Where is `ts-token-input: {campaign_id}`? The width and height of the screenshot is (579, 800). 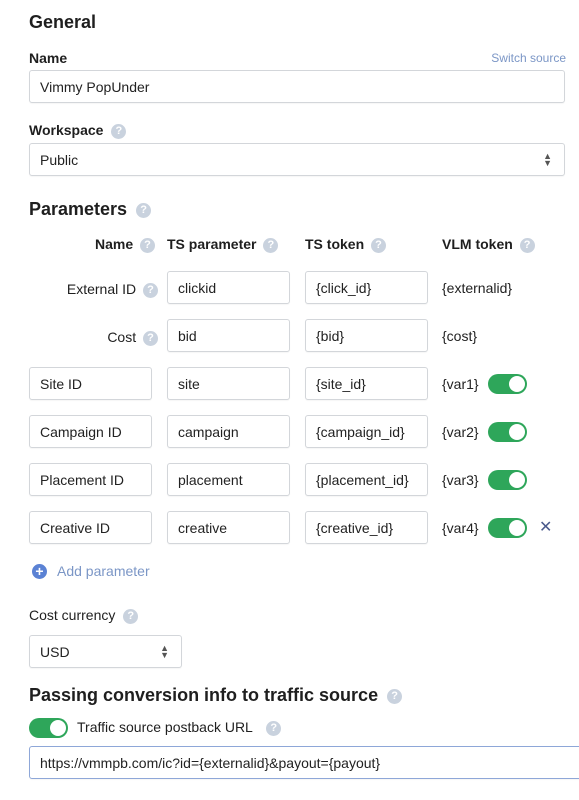
ts-token-input: {campaign_id} is located at coordinates (366, 431).